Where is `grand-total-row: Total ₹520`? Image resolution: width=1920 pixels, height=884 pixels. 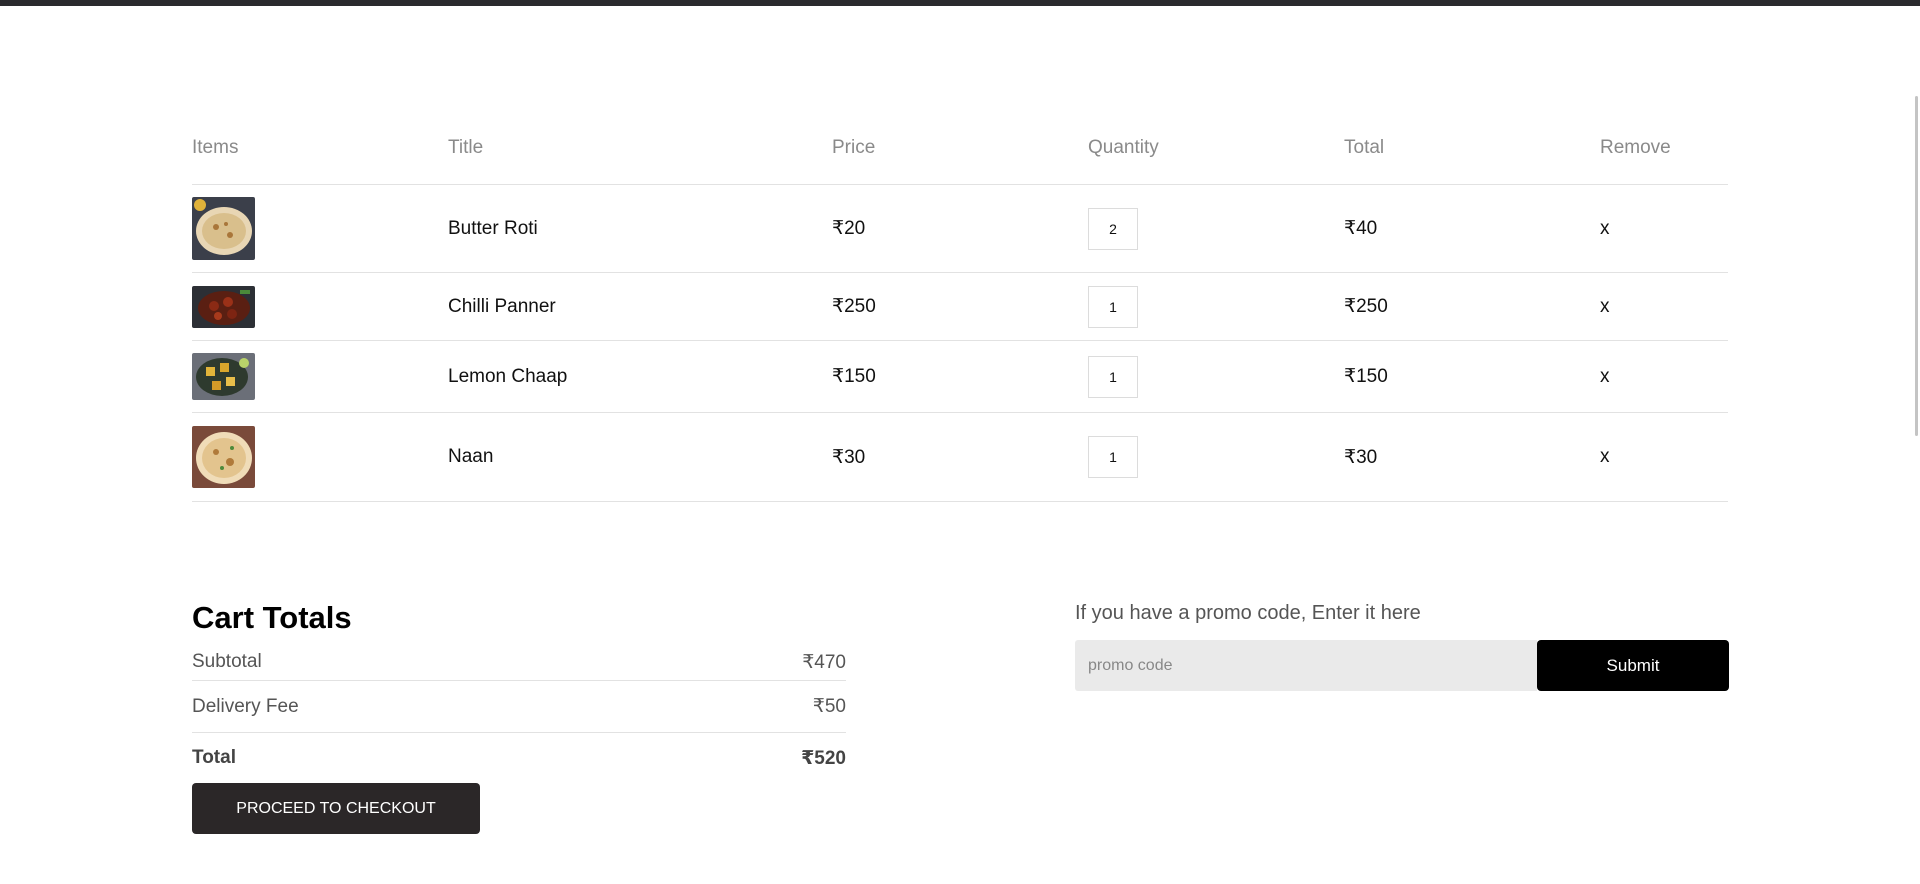
grand-total-row: Total ₹520 is located at coordinates (519, 758).